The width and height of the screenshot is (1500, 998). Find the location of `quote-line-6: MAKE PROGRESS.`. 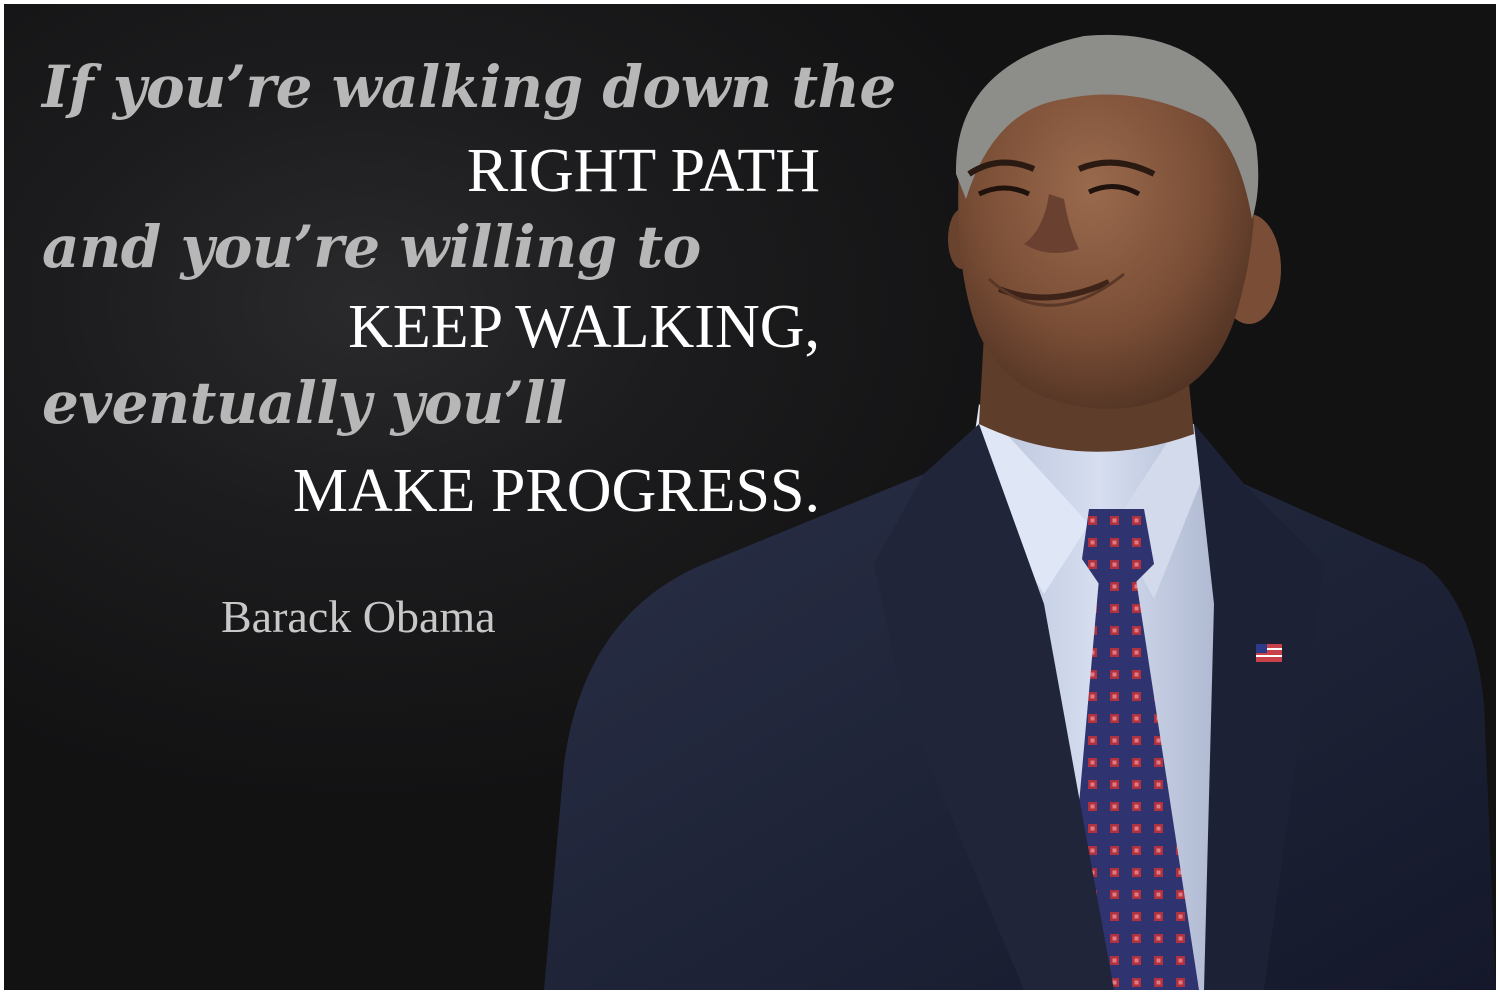

quote-line-6: MAKE PROGRESS. is located at coordinates (556, 491).